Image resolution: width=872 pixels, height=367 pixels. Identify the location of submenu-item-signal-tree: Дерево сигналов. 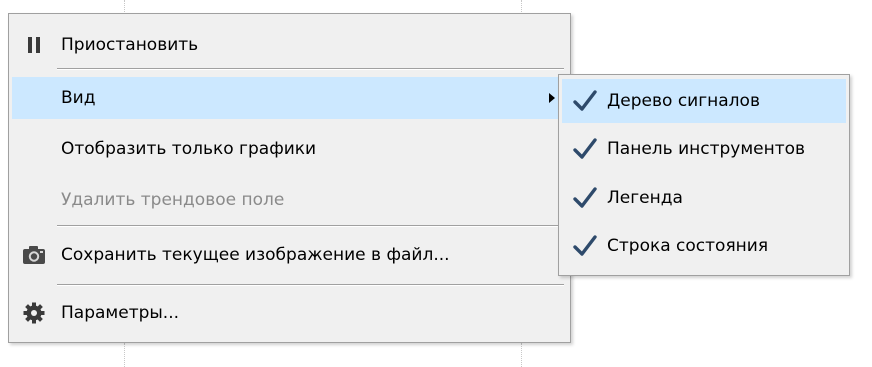
(704, 101).